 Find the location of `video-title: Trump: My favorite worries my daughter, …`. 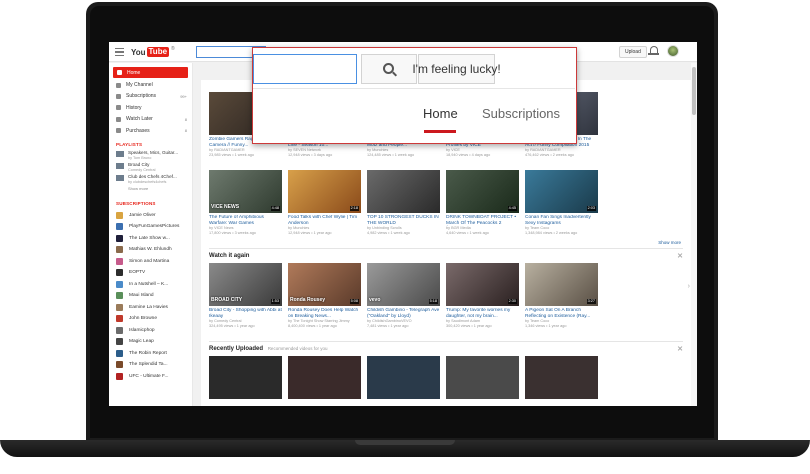

video-title: Trump: My favorite worries my daughter, … is located at coordinates (482, 313).